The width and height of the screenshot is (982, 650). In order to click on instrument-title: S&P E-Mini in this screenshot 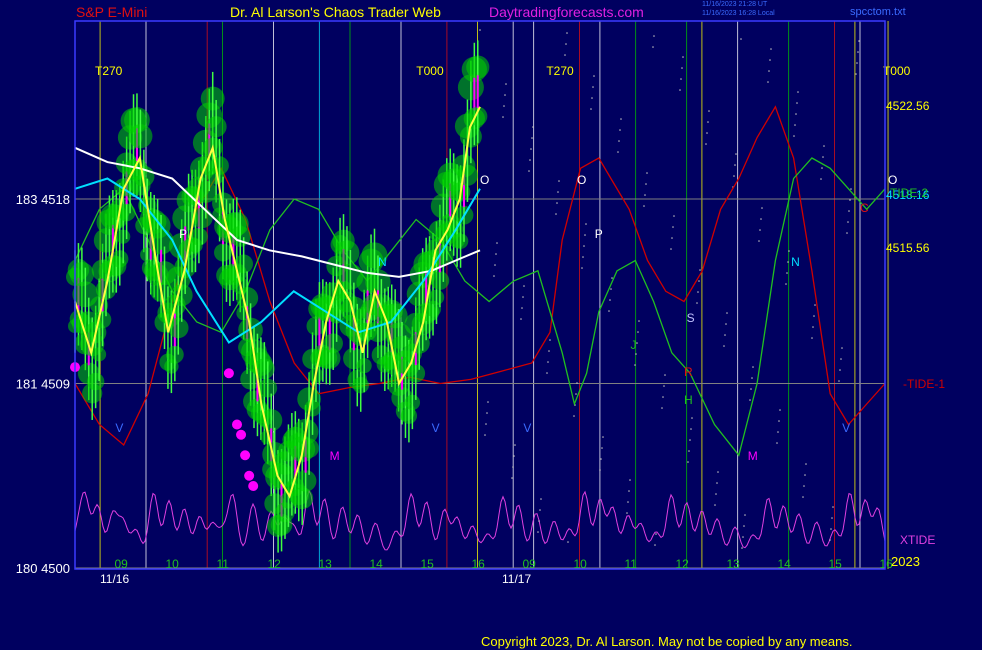, I will do `click(112, 12)`.